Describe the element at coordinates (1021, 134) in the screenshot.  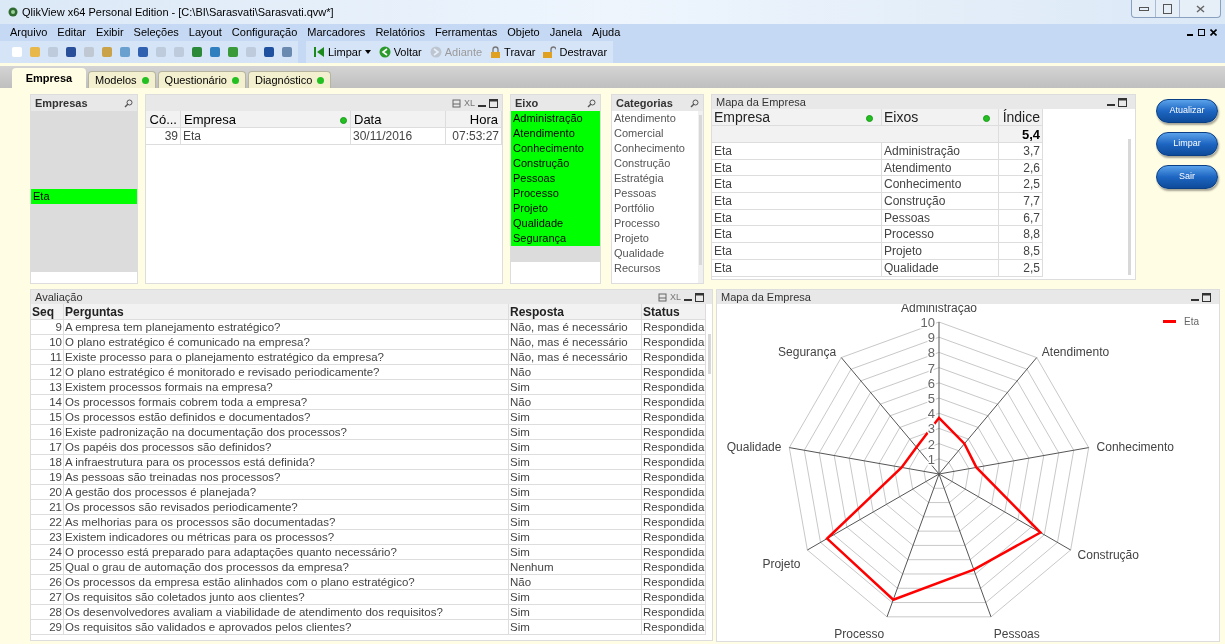
I see `total-cell: 5,4` at that location.